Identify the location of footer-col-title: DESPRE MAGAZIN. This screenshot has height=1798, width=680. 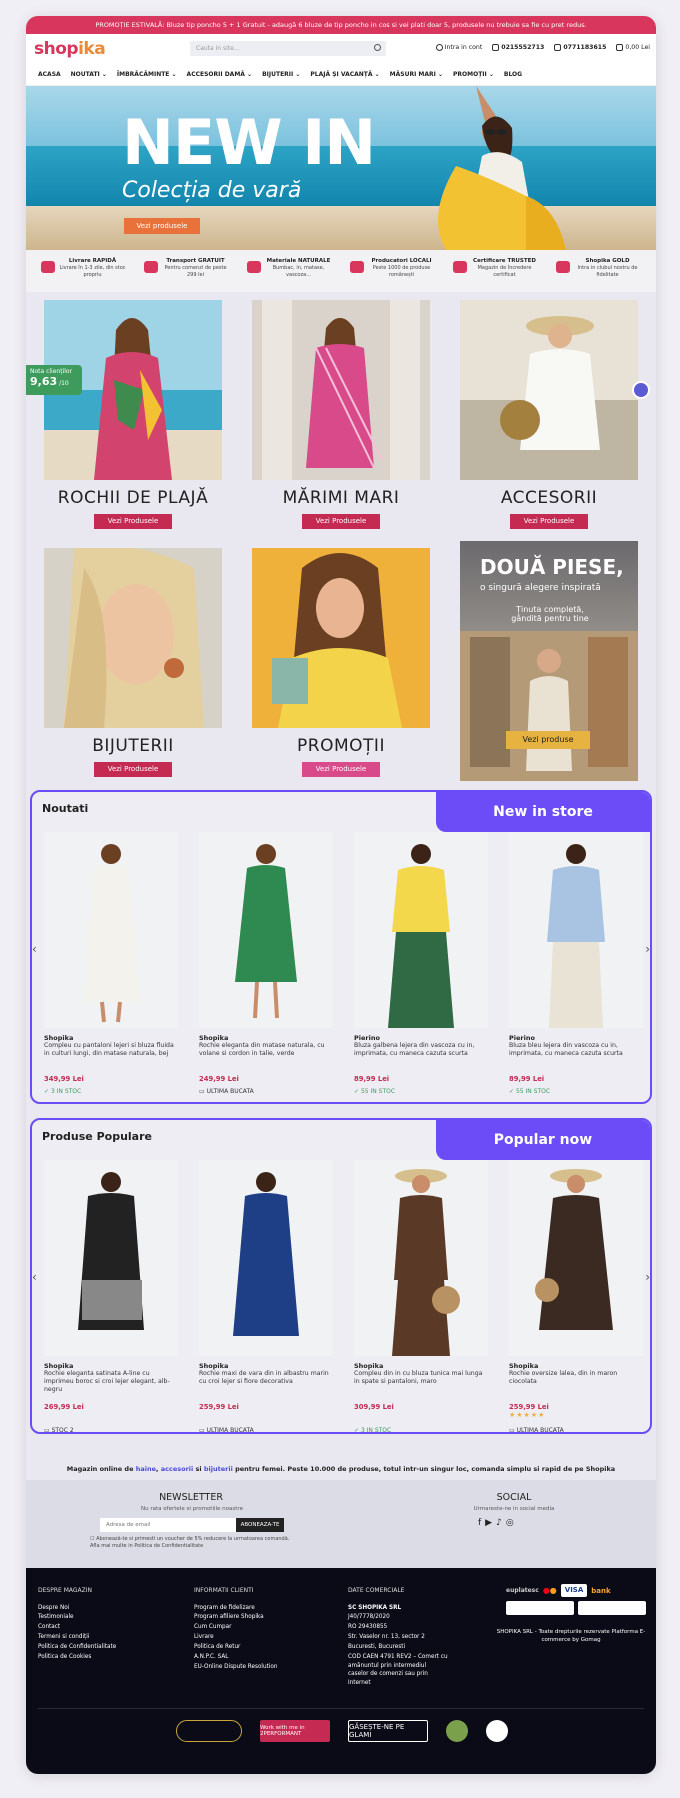
(65, 1590).